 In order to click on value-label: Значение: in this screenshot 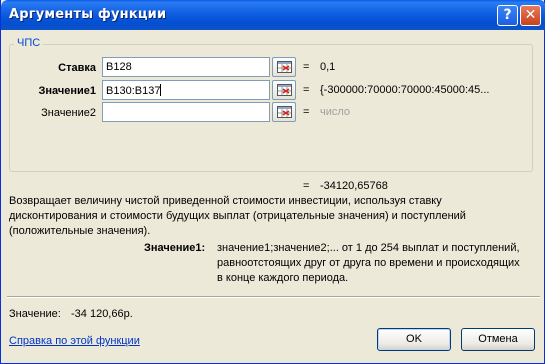, I will do `click(35, 314)`.